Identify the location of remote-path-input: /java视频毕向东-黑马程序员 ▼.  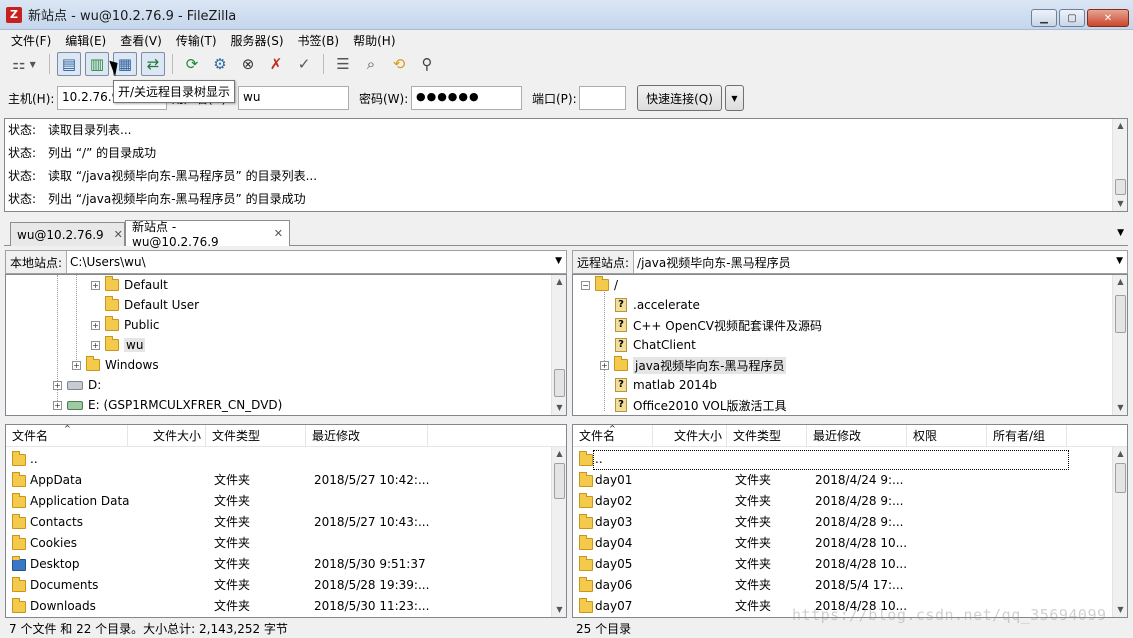
(880, 262).